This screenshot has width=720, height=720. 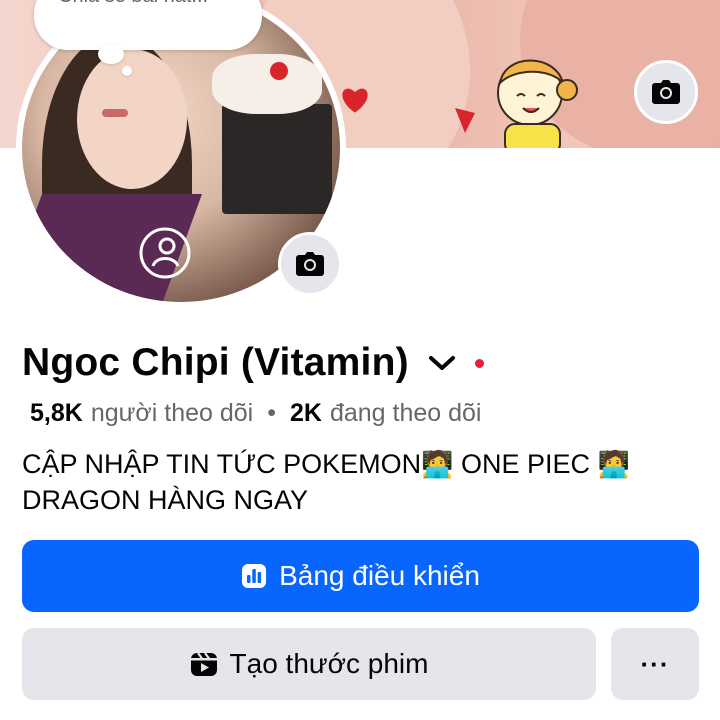 I want to click on followers-count: 5,8K, so click(x=56, y=413).